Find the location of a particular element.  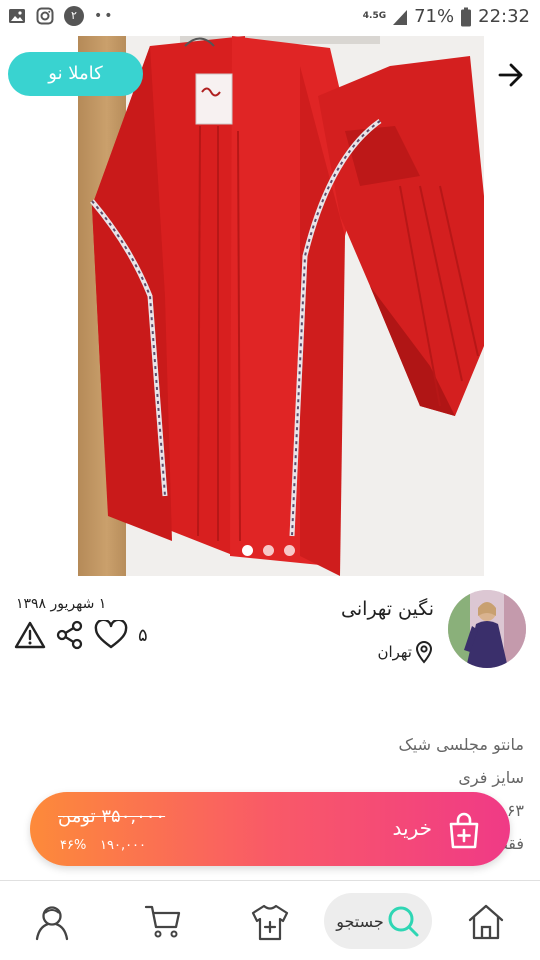

seller-location: تهران is located at coordinates (405, 652).